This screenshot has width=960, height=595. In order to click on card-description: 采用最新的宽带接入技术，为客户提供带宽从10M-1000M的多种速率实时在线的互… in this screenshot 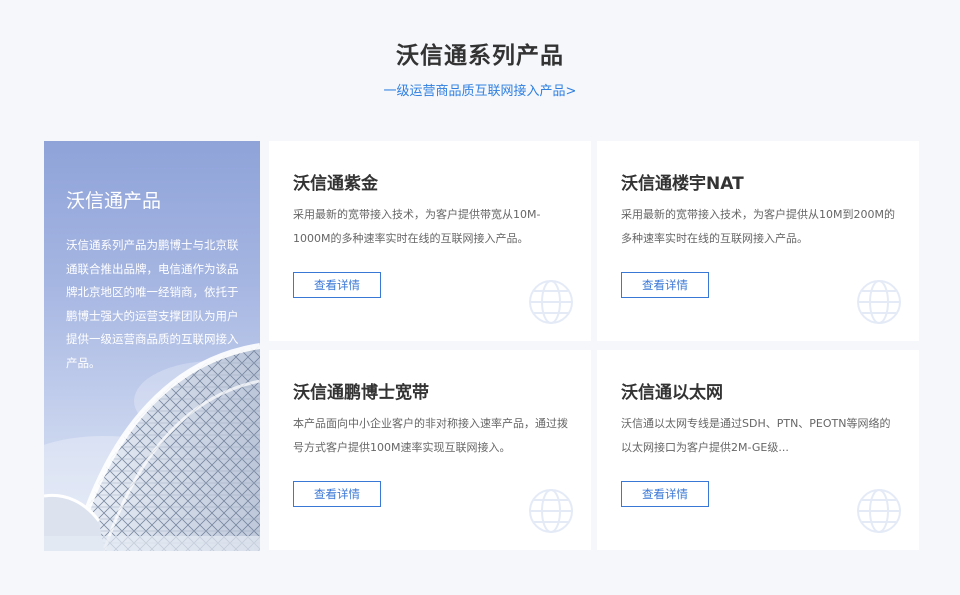, I will do `click(417, 226)`.